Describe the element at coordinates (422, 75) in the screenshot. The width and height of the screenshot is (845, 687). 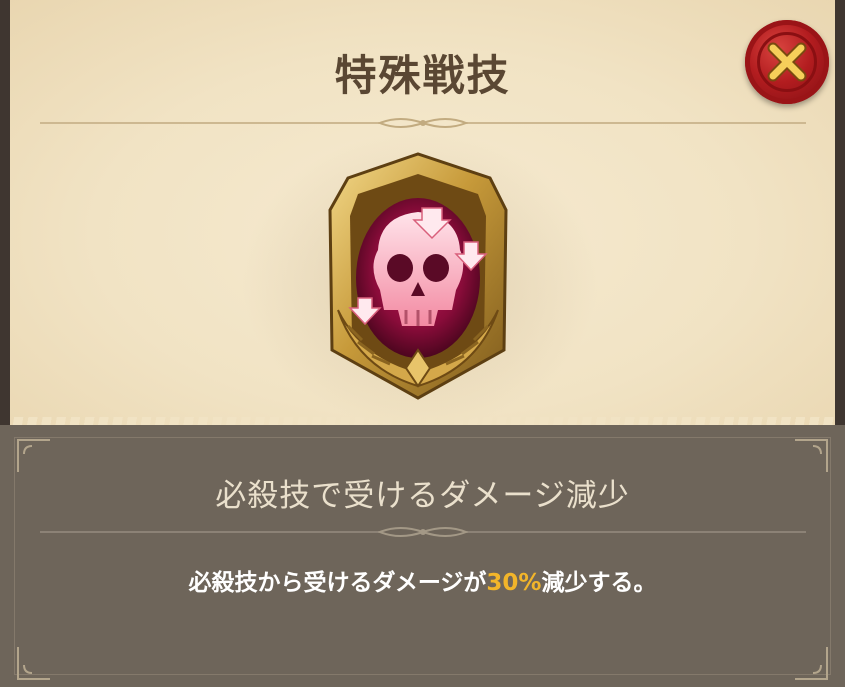
I see `dialog-title: 特殊戦技` at that location.